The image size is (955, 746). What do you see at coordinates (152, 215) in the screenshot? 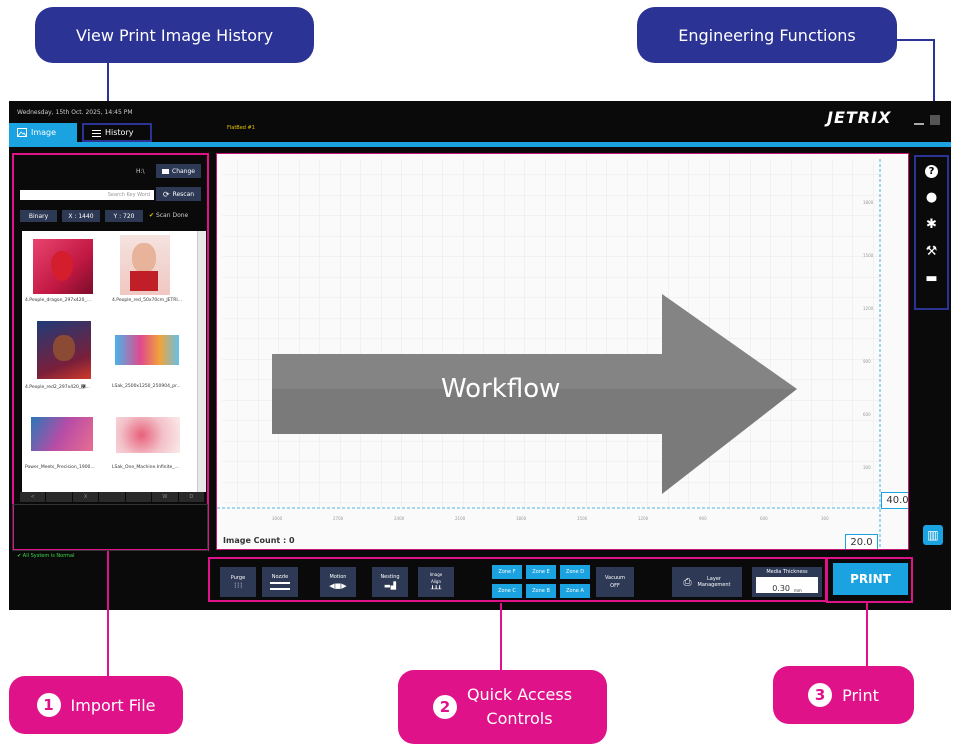
I see `check-icon: ✔` at bounding box center [152, 215].